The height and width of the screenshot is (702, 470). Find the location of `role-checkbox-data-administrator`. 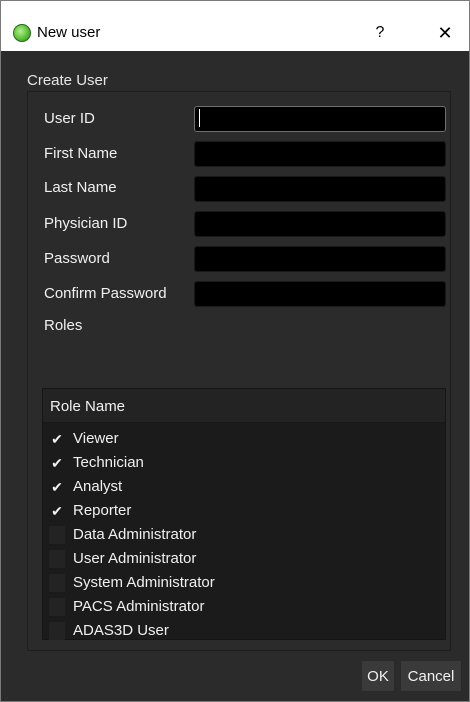

role-checkbox-data-administrator is located at coordinates (57, 535).